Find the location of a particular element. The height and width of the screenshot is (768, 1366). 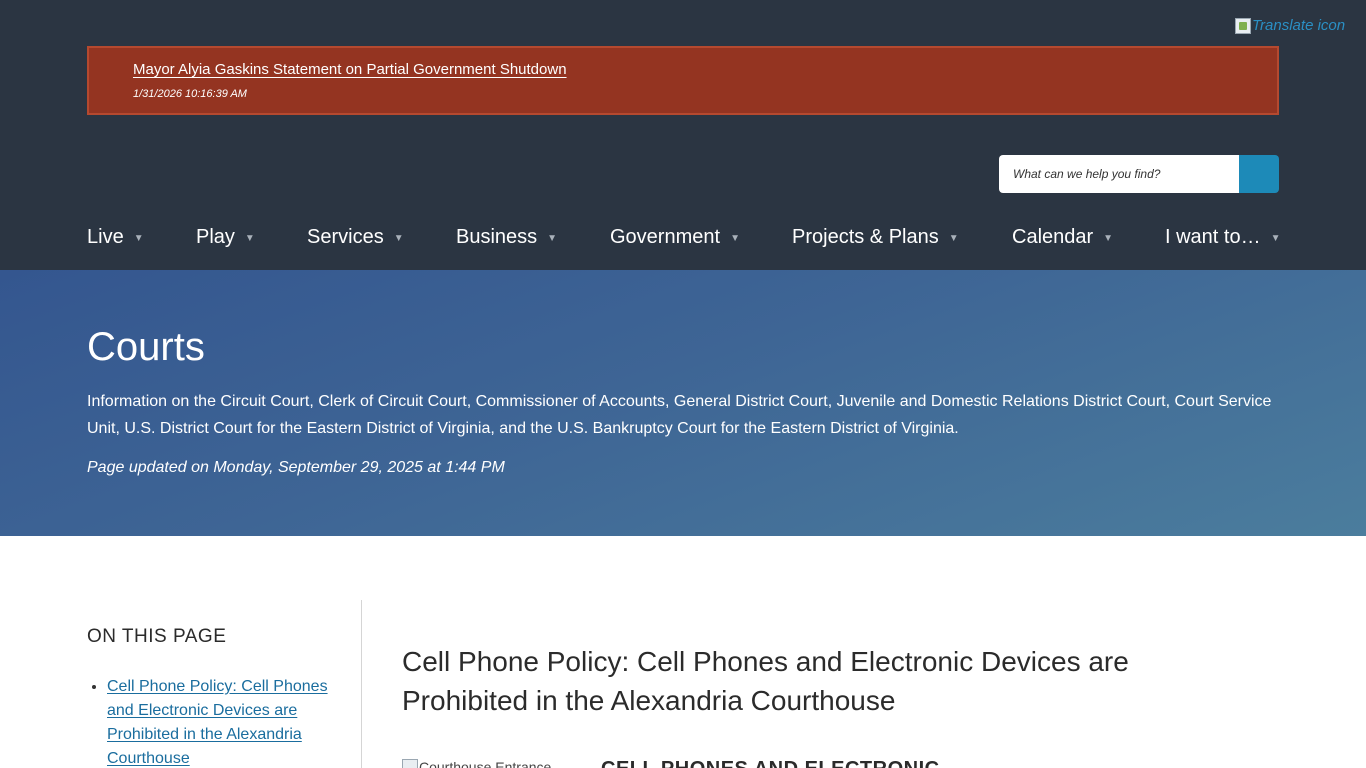

translate-alt-text: Translate icon is located at coordinates (1299, 25).